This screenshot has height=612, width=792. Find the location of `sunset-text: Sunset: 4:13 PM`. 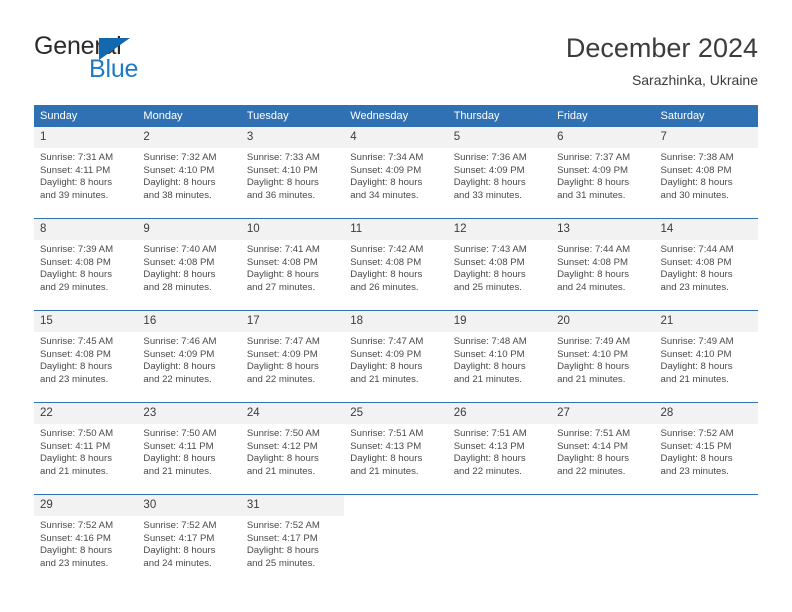

sunset-text: Sunset: 4:13 PM is located at coordinates (489, 446).